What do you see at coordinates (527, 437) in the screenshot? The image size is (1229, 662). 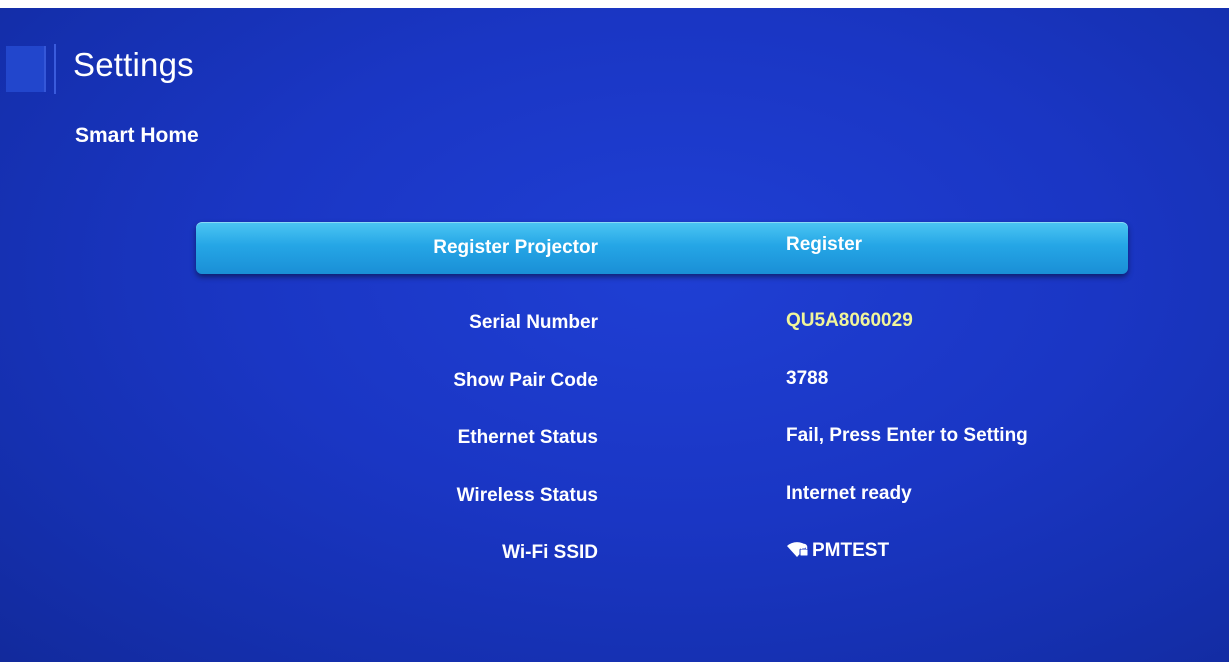 I see `row-label: Ethernet Status` at bounding box center [527, 437].